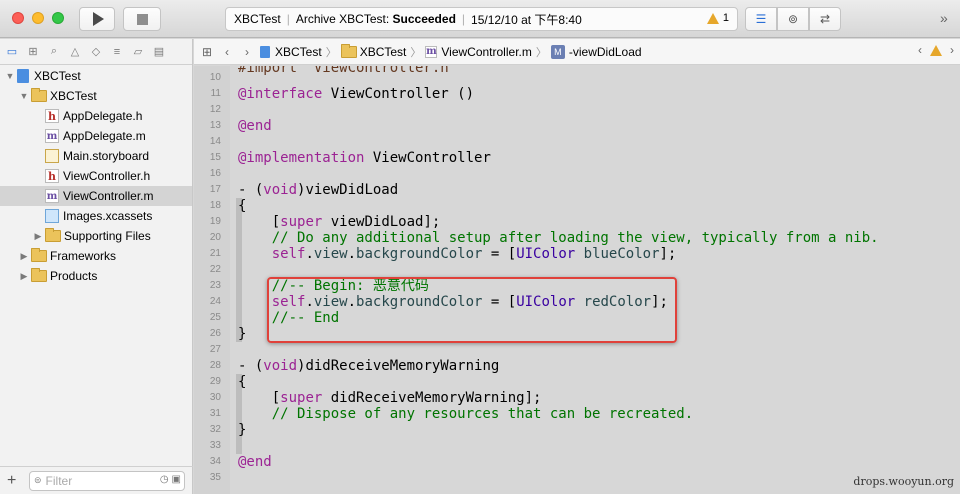  Describe the element at coordinates (605, 52) in the screenshot. I see `breadcrumb-method: -viewDidLoad` at that location.